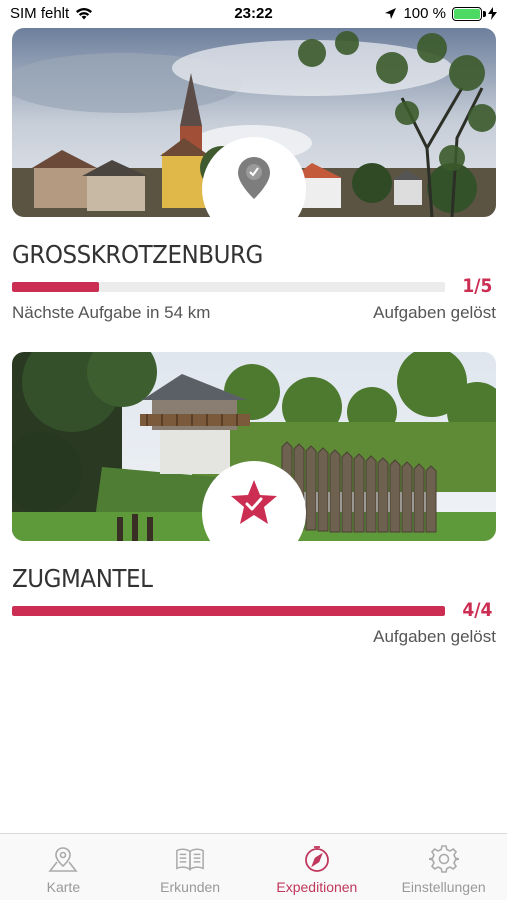 This screenshot has height=900, width=507. I want to click on tab-label: Erkunden, so click(190, 887).